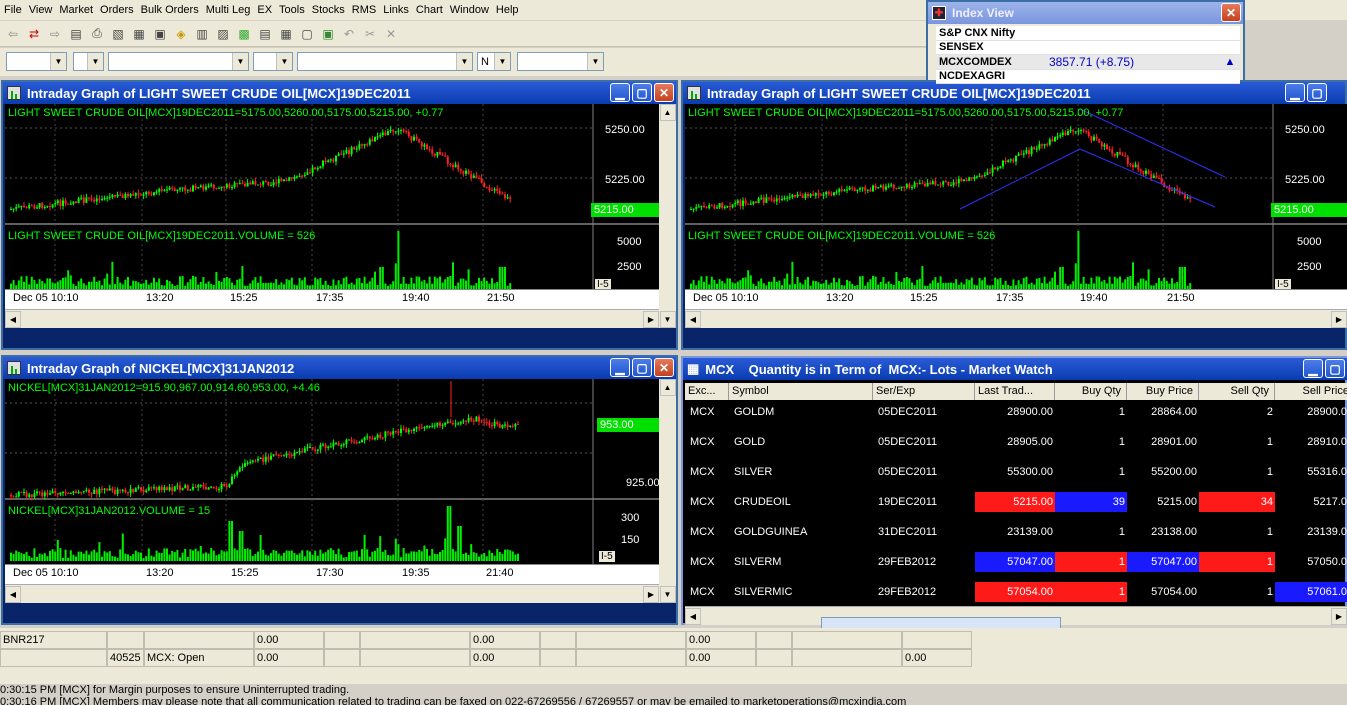 This screenshot has width=1347, height=705. What do you see at coordinates (44, 10) in the screenshot?
I see `menu-view: View` at bounding box center [44, 10].